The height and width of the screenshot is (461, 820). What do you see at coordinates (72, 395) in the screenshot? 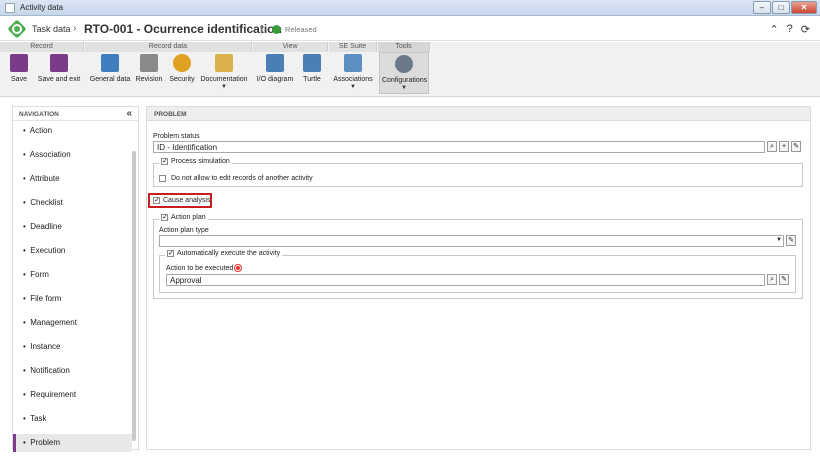
I see `sidebar-item-requirement: • Requirement` at bounding box center [72, 395].